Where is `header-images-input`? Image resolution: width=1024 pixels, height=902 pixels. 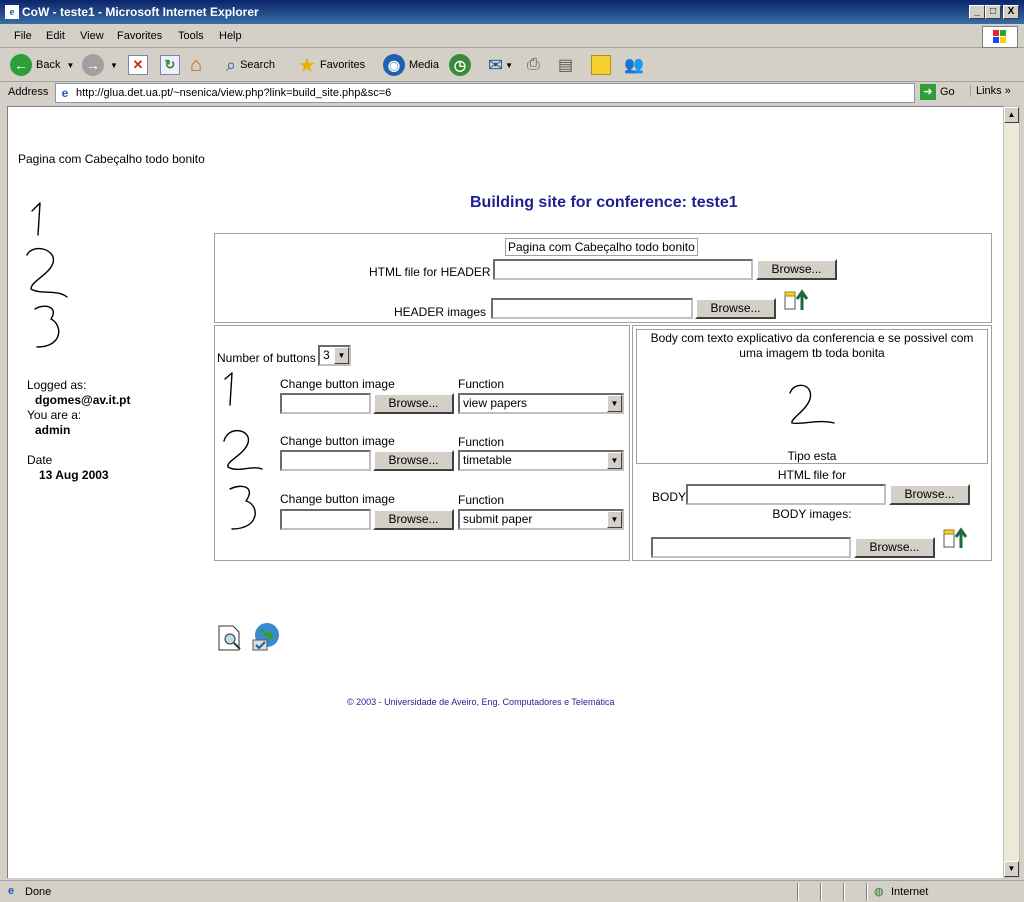
header-images-input is located at coordinates (592, 308).